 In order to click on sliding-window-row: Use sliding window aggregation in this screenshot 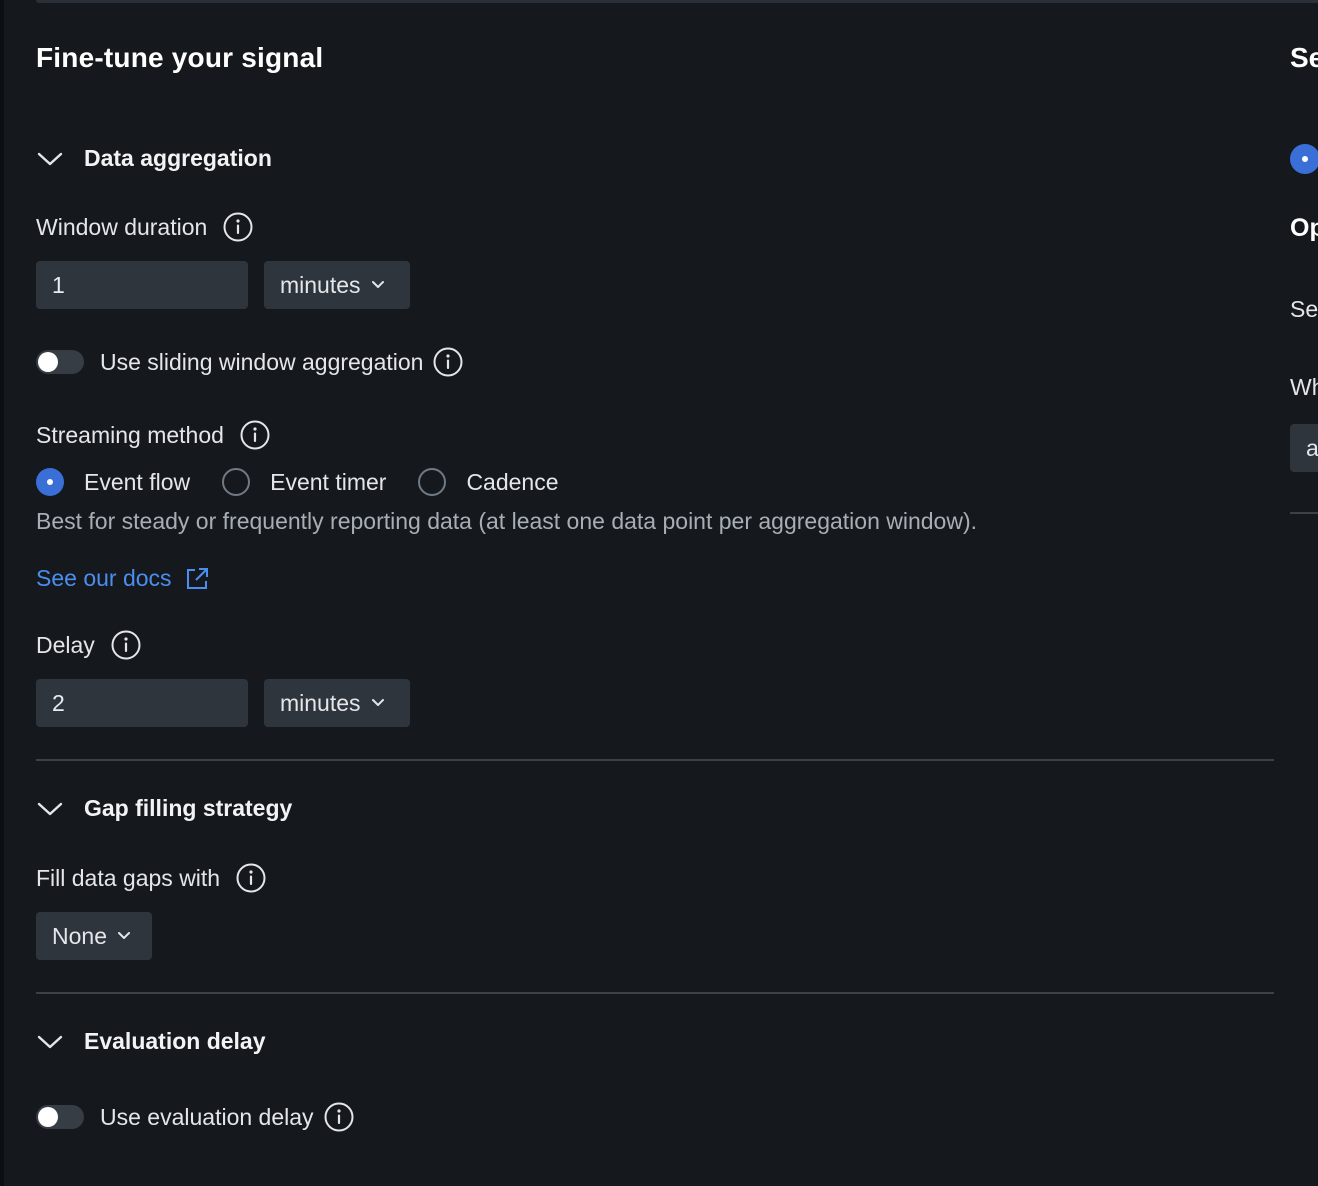, I will do `click(249, 362)`.